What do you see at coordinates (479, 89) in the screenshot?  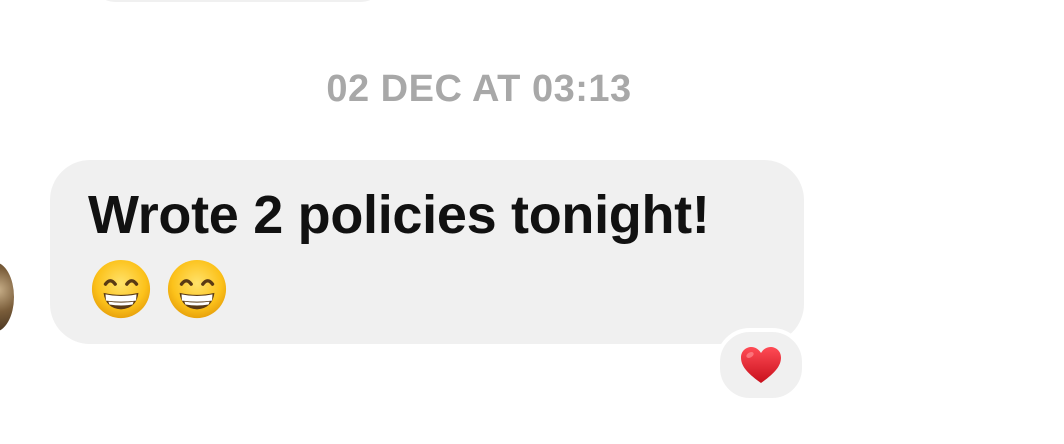 I see `message-timestamp: 02 DEC AT 03:13` at bounding box center [479, 89].